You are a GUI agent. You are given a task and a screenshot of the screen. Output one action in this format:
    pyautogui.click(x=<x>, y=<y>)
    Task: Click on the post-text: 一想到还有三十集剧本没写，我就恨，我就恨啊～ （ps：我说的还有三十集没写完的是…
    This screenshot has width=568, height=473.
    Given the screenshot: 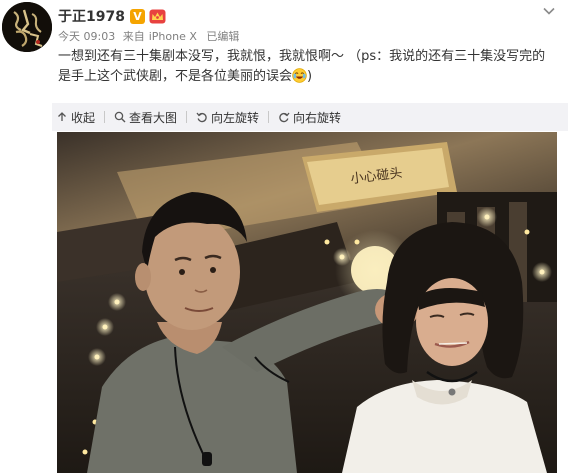 What is the action you would take?
    pyautogui.click(x=308, y=67)
    